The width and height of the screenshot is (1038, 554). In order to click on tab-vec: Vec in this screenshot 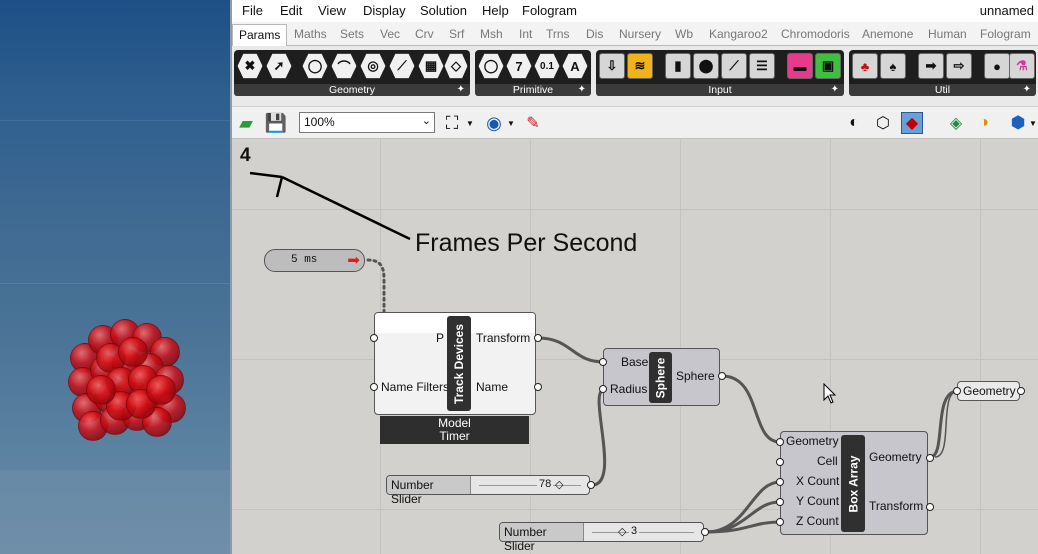, I will do `click(390, 34)`.